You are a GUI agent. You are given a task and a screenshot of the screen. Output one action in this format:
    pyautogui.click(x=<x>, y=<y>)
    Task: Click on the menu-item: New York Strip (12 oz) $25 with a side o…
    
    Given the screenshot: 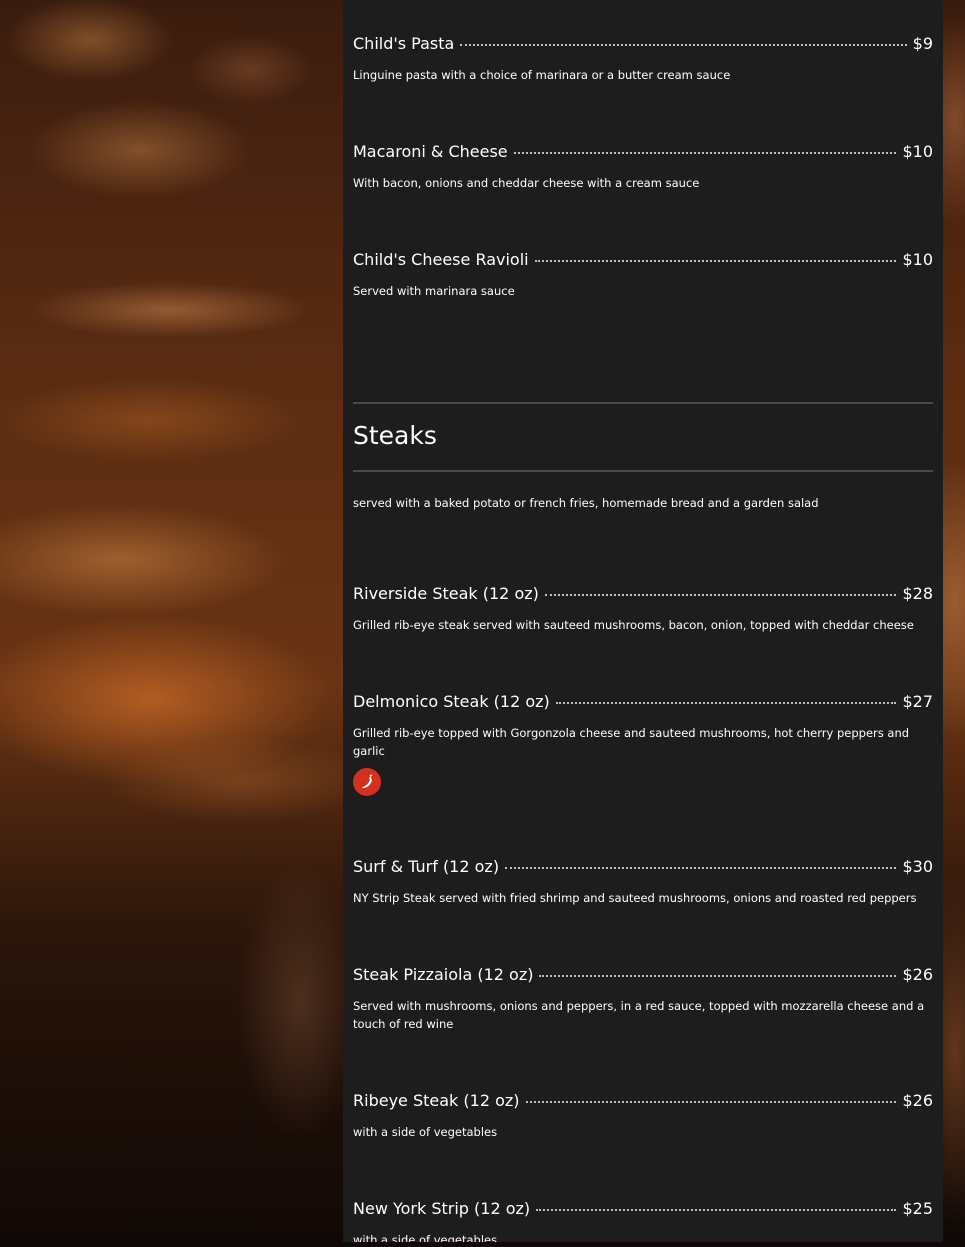 What is the action you would take?
    pyautogui.click(x=643, y=1220)
    